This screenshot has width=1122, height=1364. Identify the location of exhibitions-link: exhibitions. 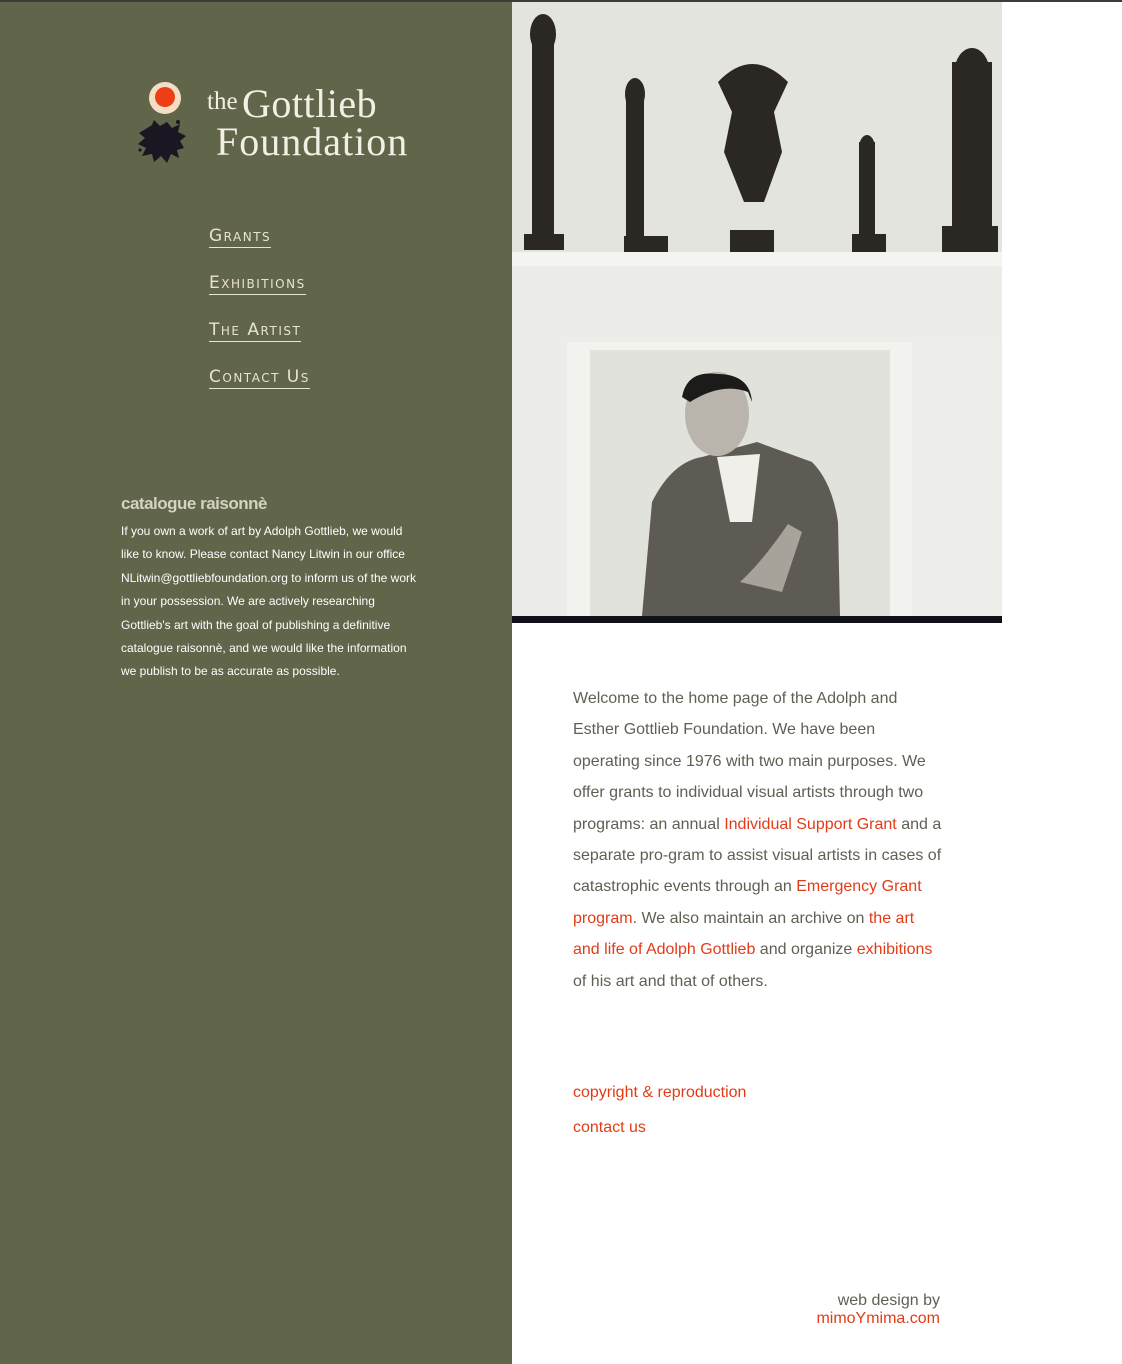
(895, 949).